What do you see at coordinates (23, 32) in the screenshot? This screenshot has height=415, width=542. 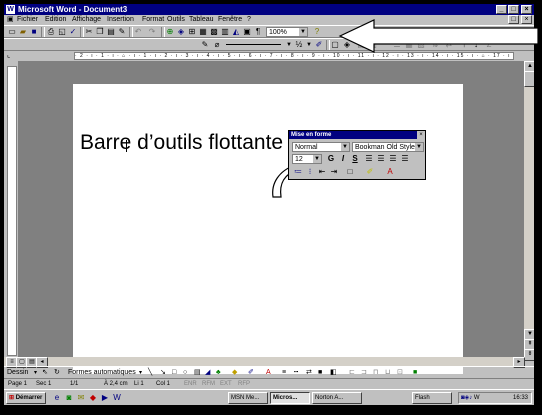 I see `open-icon: ▰` at bounding box center [23, 32].